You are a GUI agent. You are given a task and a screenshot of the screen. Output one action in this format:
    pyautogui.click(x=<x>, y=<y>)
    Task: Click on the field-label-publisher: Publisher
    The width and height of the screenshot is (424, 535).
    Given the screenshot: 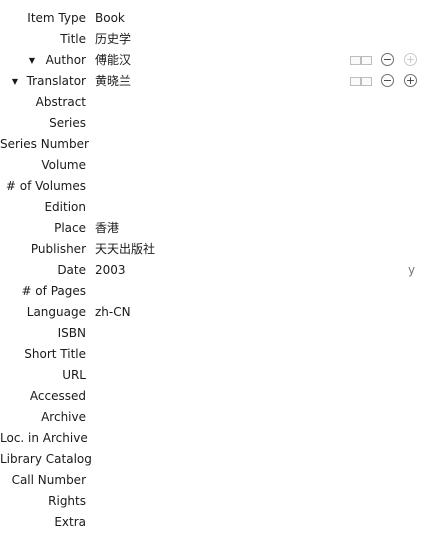 What is the action you would take?
    pyautogui.click(x=58, y=249)
    